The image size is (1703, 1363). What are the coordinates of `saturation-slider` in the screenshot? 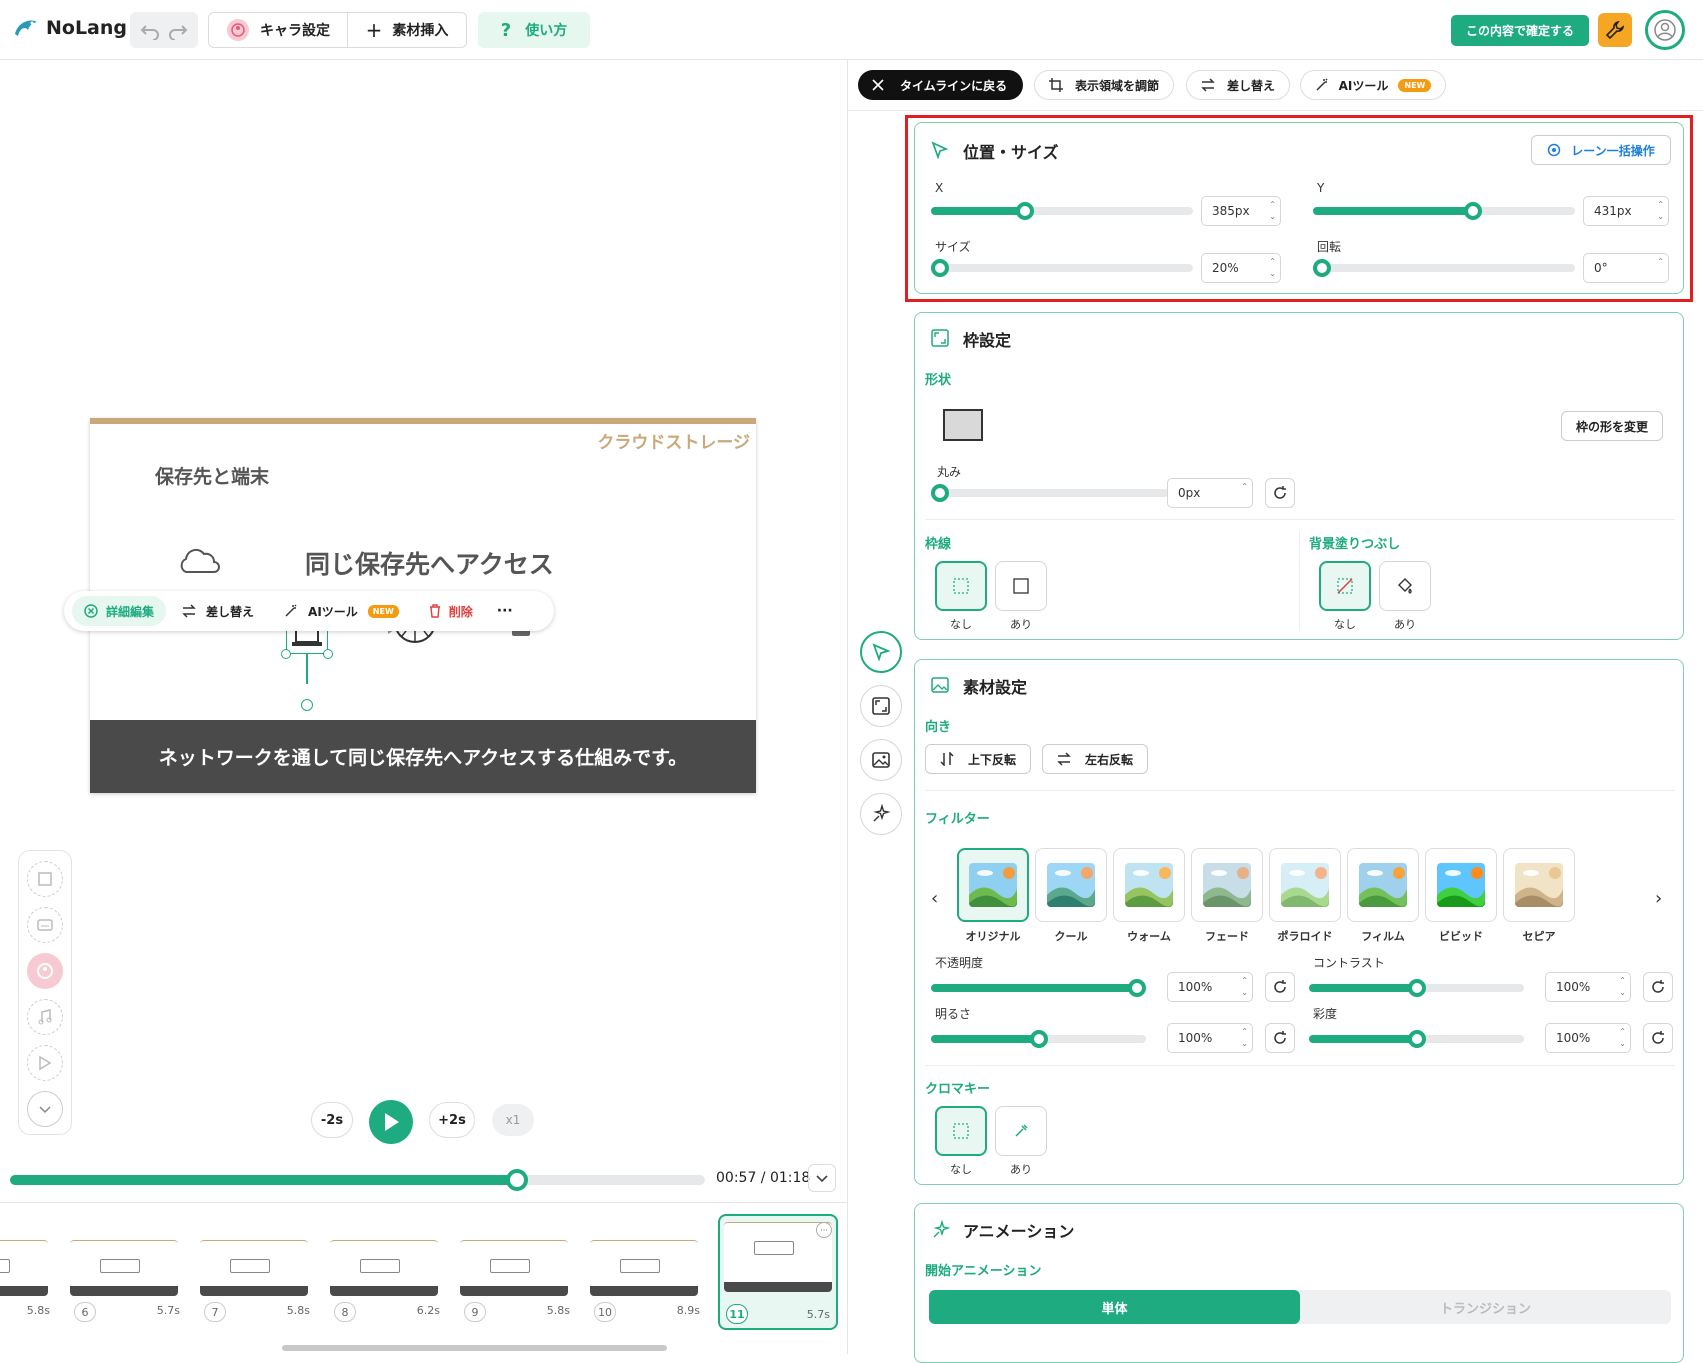 It's located at (1416, 1039).